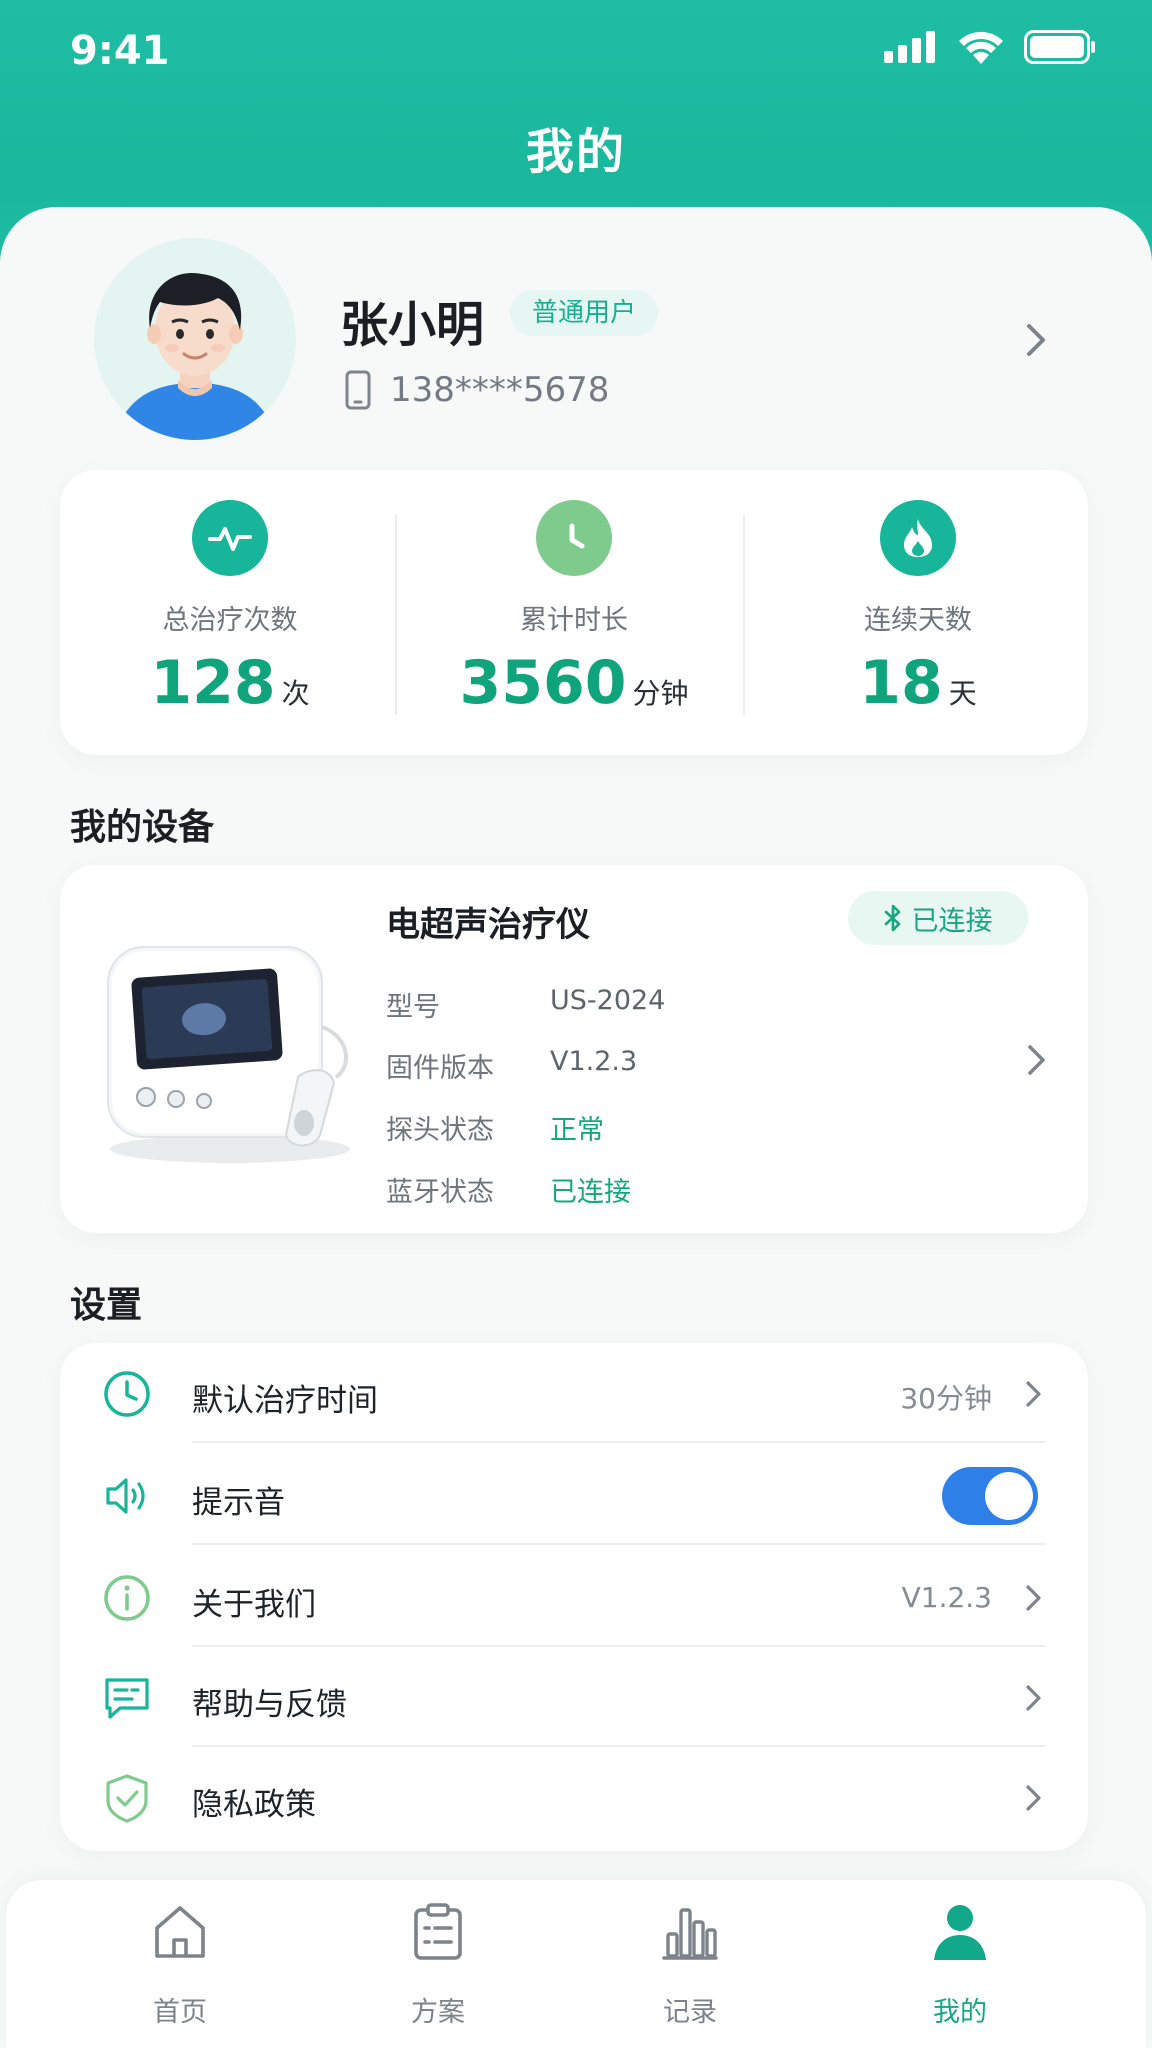 The image size is (1152, 2048). Describe the element at coordinates (127, 1394) in the screenshot. I see `clock-outline-icon` at that location.